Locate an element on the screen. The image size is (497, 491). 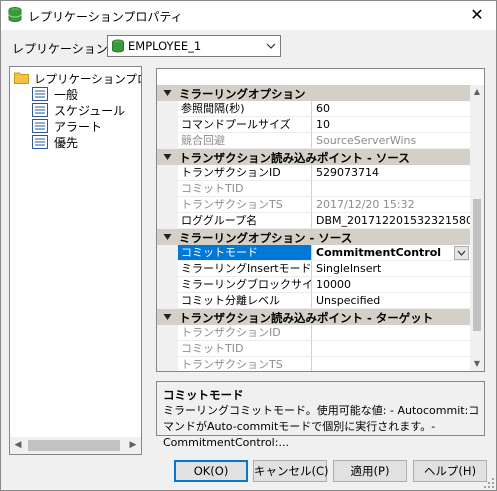
category-label: トランザクション読み込みポイント - ターゲット is located at coordinates (306, 318).